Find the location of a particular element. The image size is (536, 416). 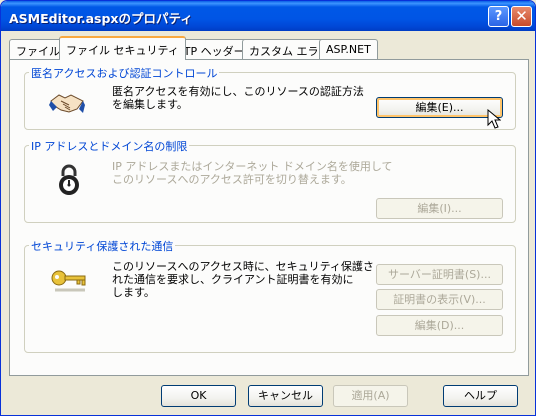

title-bar: ASMEditor.aspxのプロパティ ? ✕ is located at coordinates (268, 16).